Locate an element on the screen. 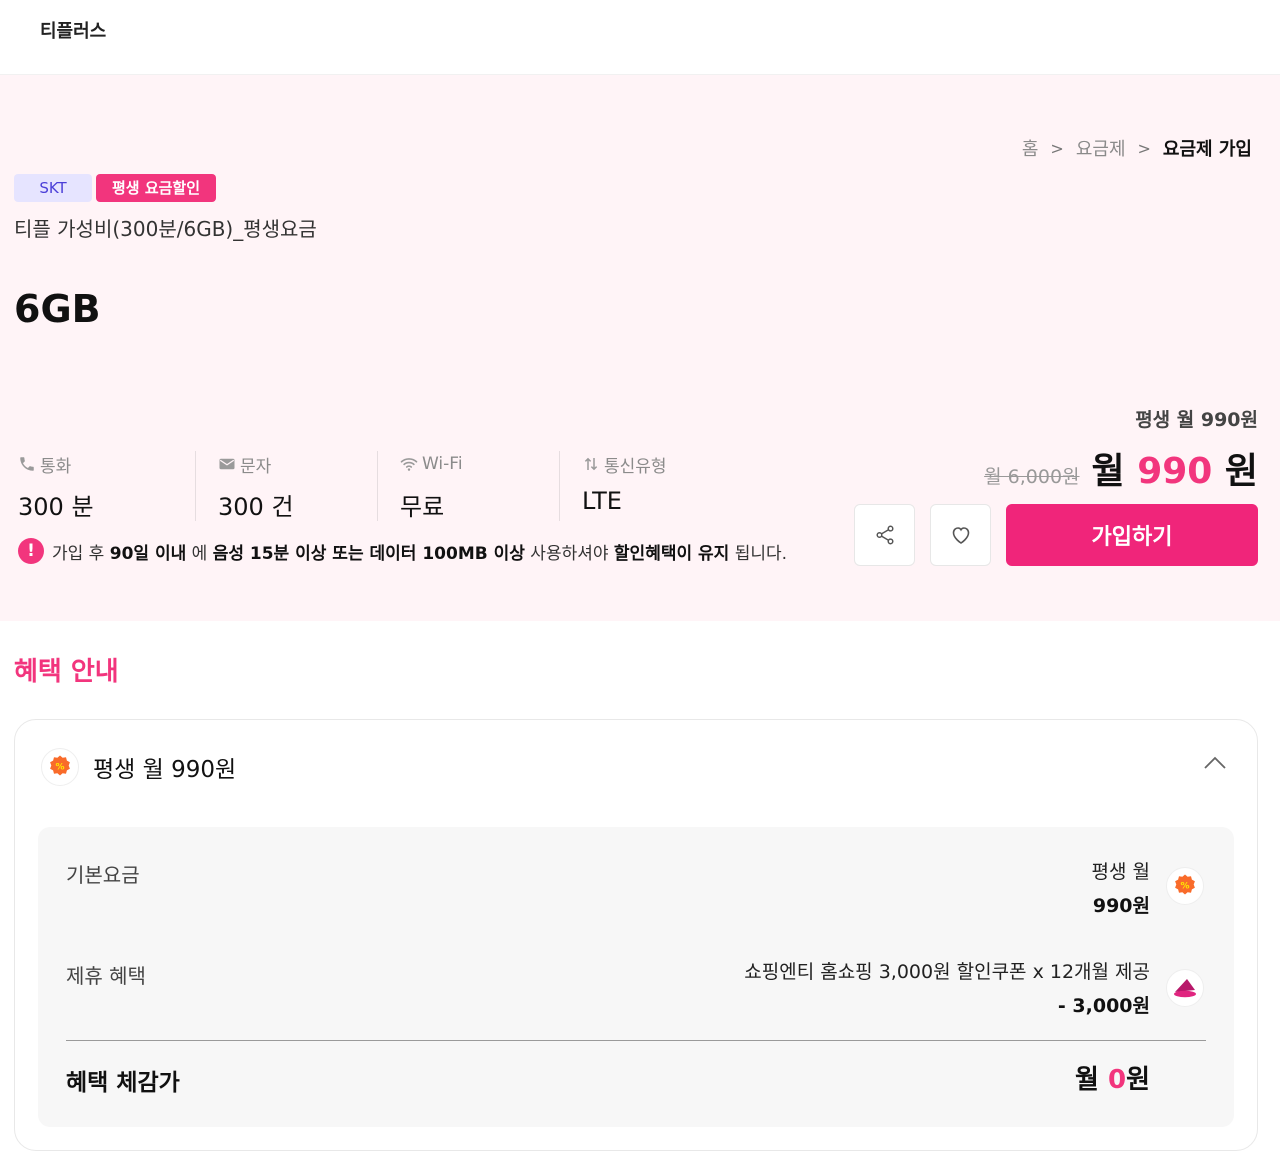  partner-benefit-label: 제휴 혜택 is located at coordinates (106, 976).